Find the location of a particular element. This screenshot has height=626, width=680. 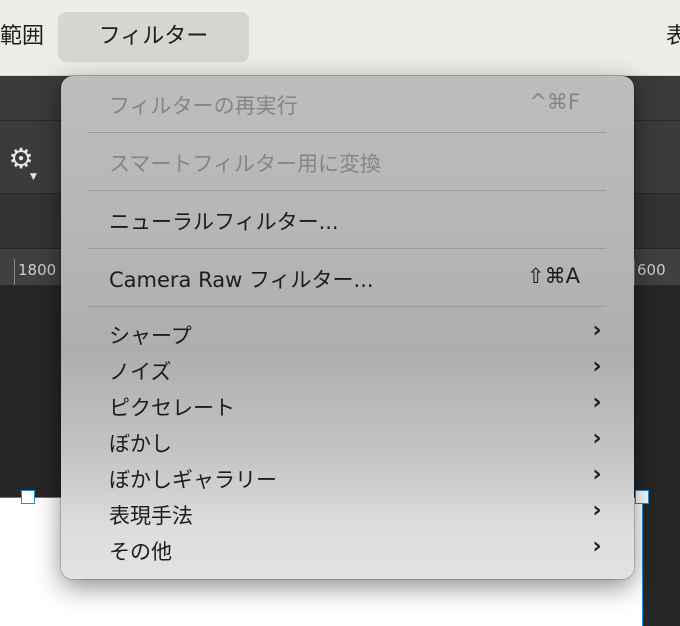

menu-item-label: 表現手法 is located at coordinates (151, 516).